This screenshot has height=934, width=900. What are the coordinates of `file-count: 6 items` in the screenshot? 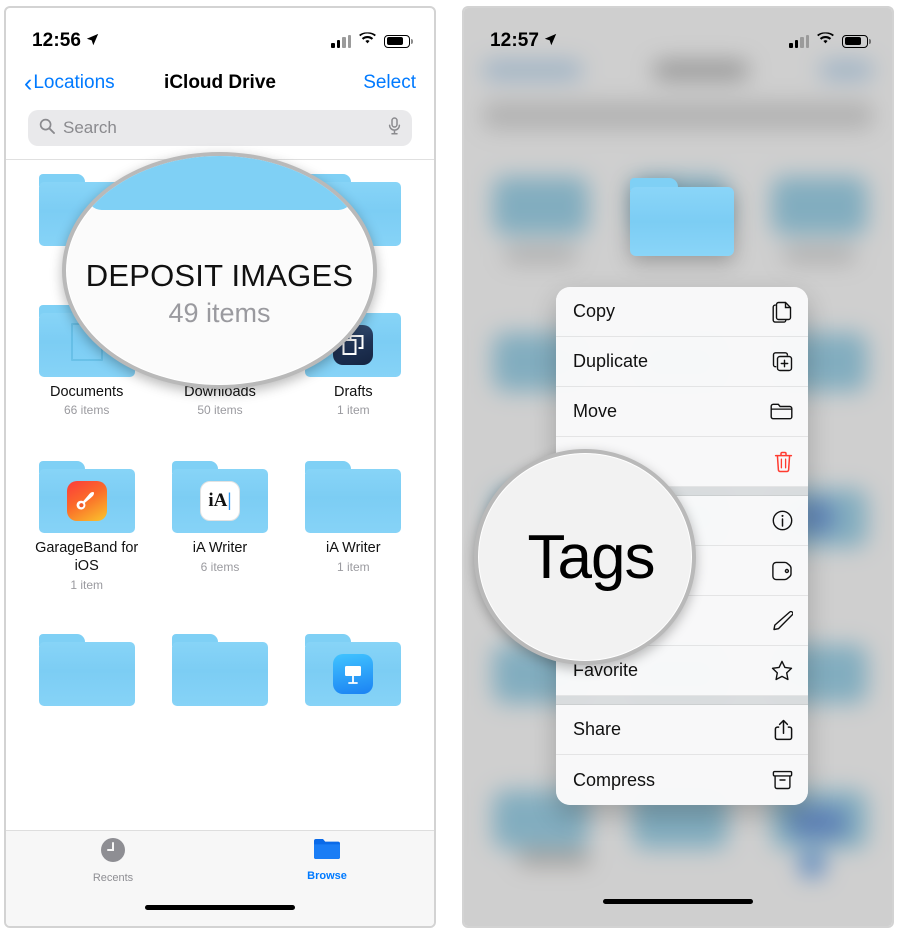 It's located at (220, 567).